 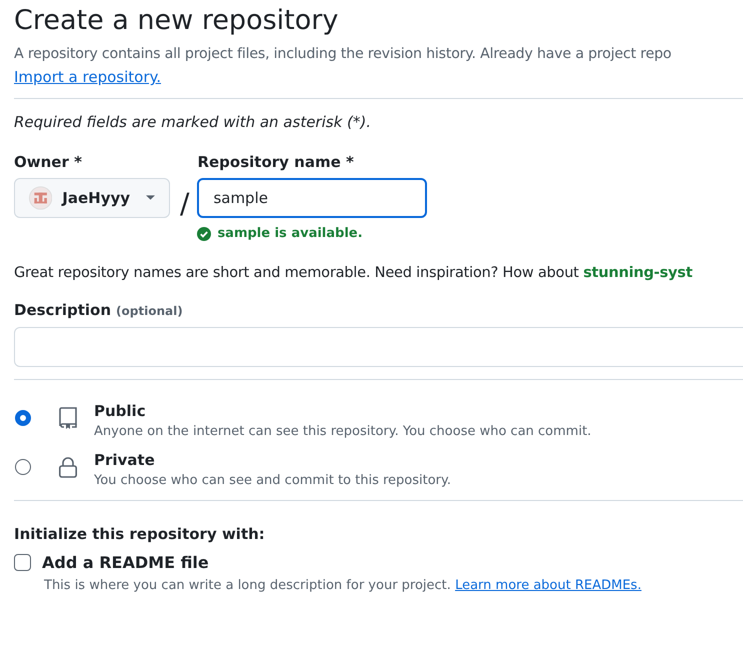 What do you see at coordinates (343, 585) in the screenshot?
I see `readme-description: This is where you can write a long description for your project. Learn more about READMEs.` at bounding box center [343, 585].